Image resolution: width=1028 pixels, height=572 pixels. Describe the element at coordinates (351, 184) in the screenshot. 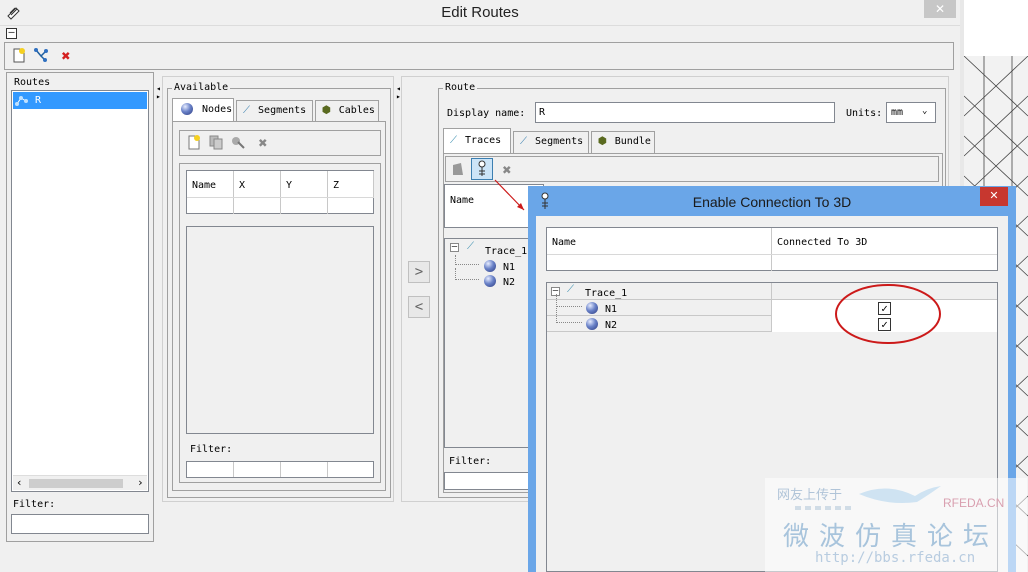

I see `col-z: Z` at that location.